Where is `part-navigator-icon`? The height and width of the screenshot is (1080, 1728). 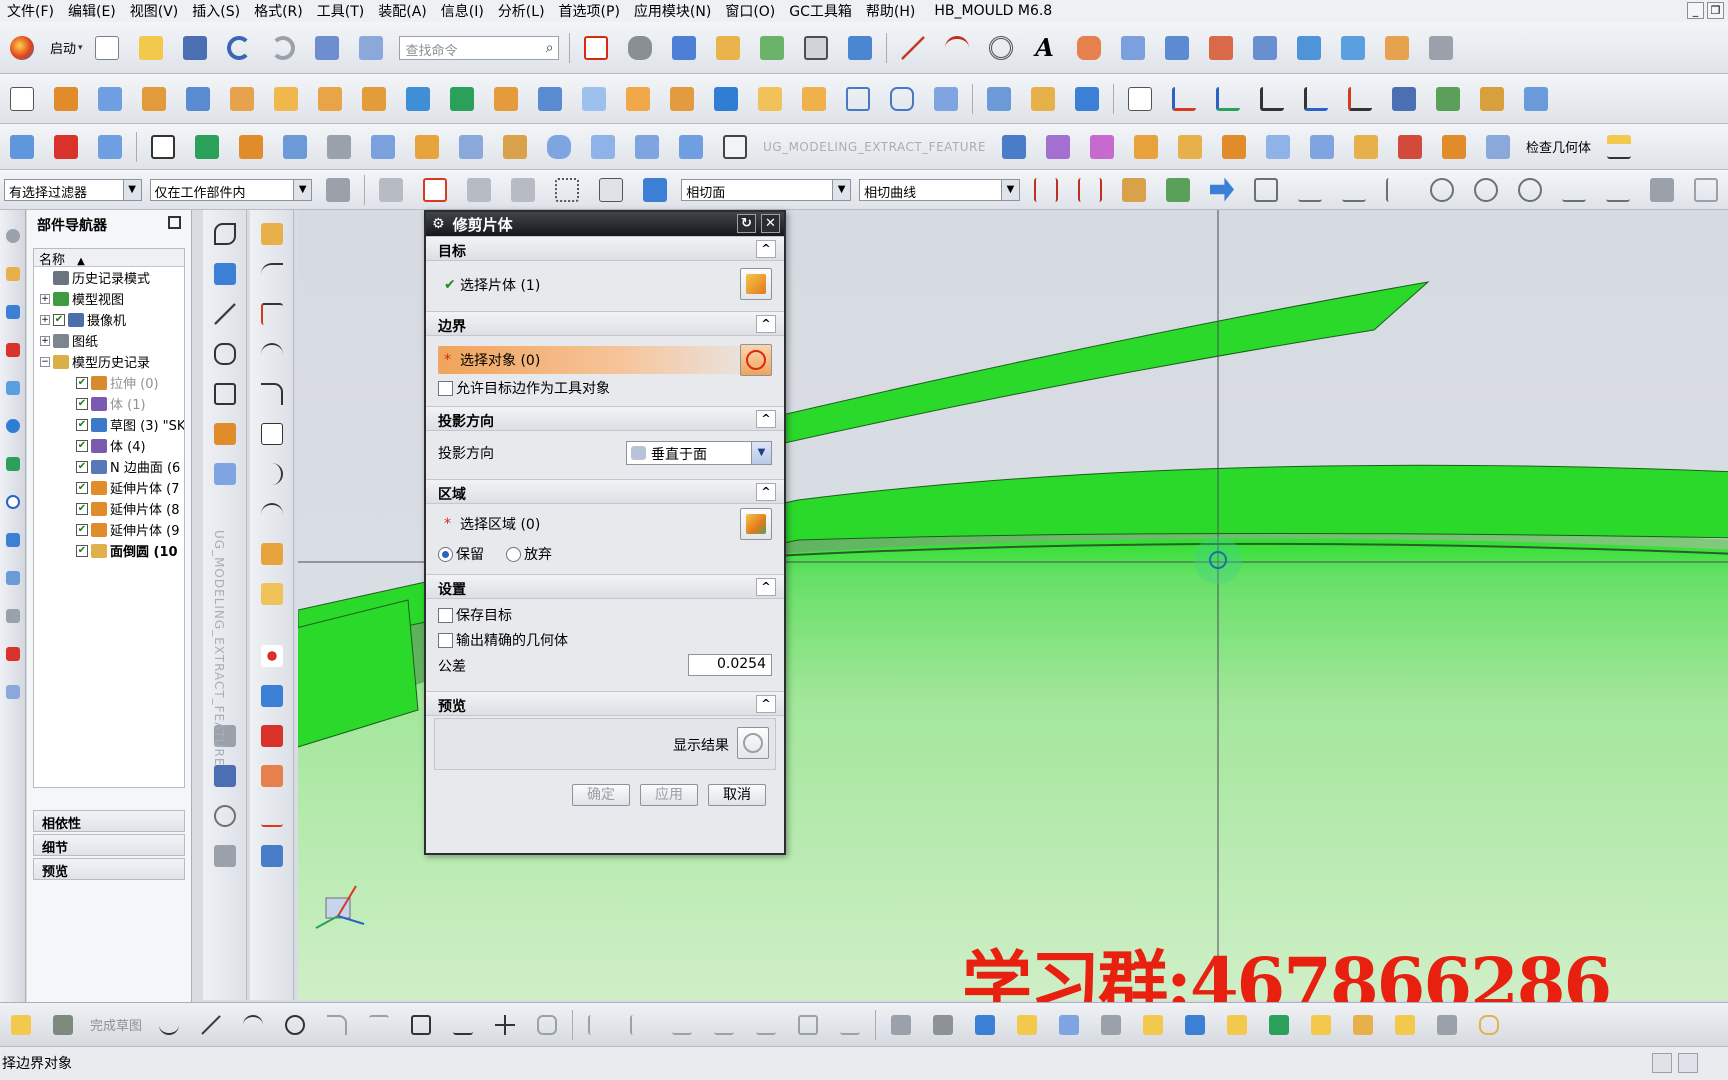
part-navigator-icon is located at coordinates (13, 350).